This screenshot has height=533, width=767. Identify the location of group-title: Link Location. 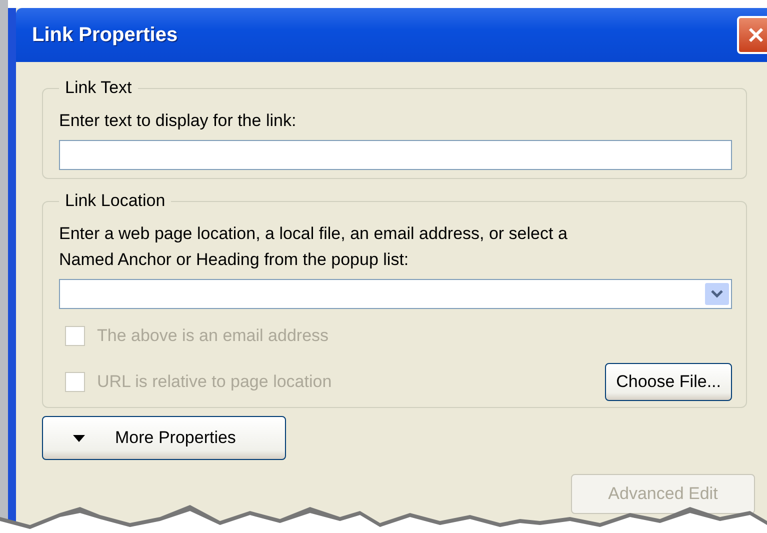
(115, 201).